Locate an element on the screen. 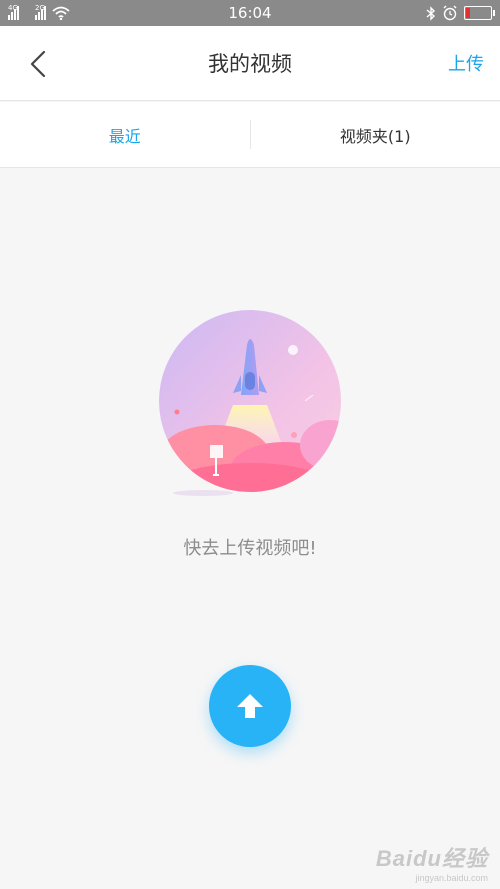 The width and height of the screenshot is (500, 889). signal-icon-2: 2G is located at coordinates (40, 12).